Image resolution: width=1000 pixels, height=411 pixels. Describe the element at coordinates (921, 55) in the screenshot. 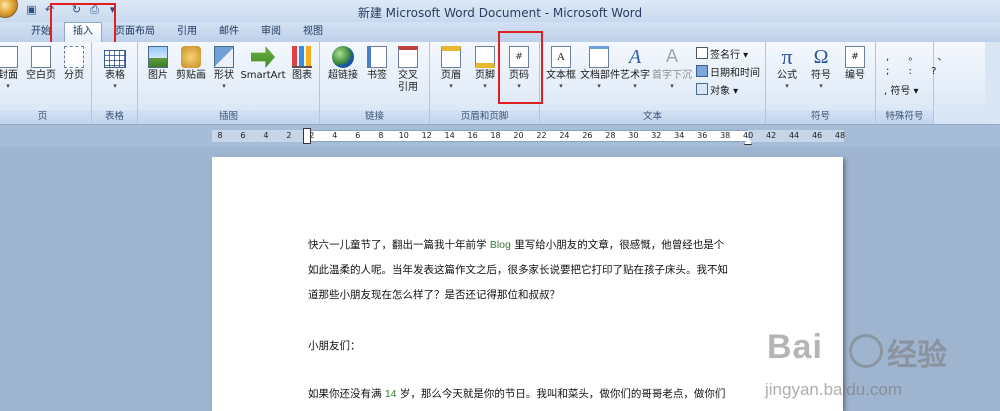

I see `punctuation-row-1: , 。 、` at that location.